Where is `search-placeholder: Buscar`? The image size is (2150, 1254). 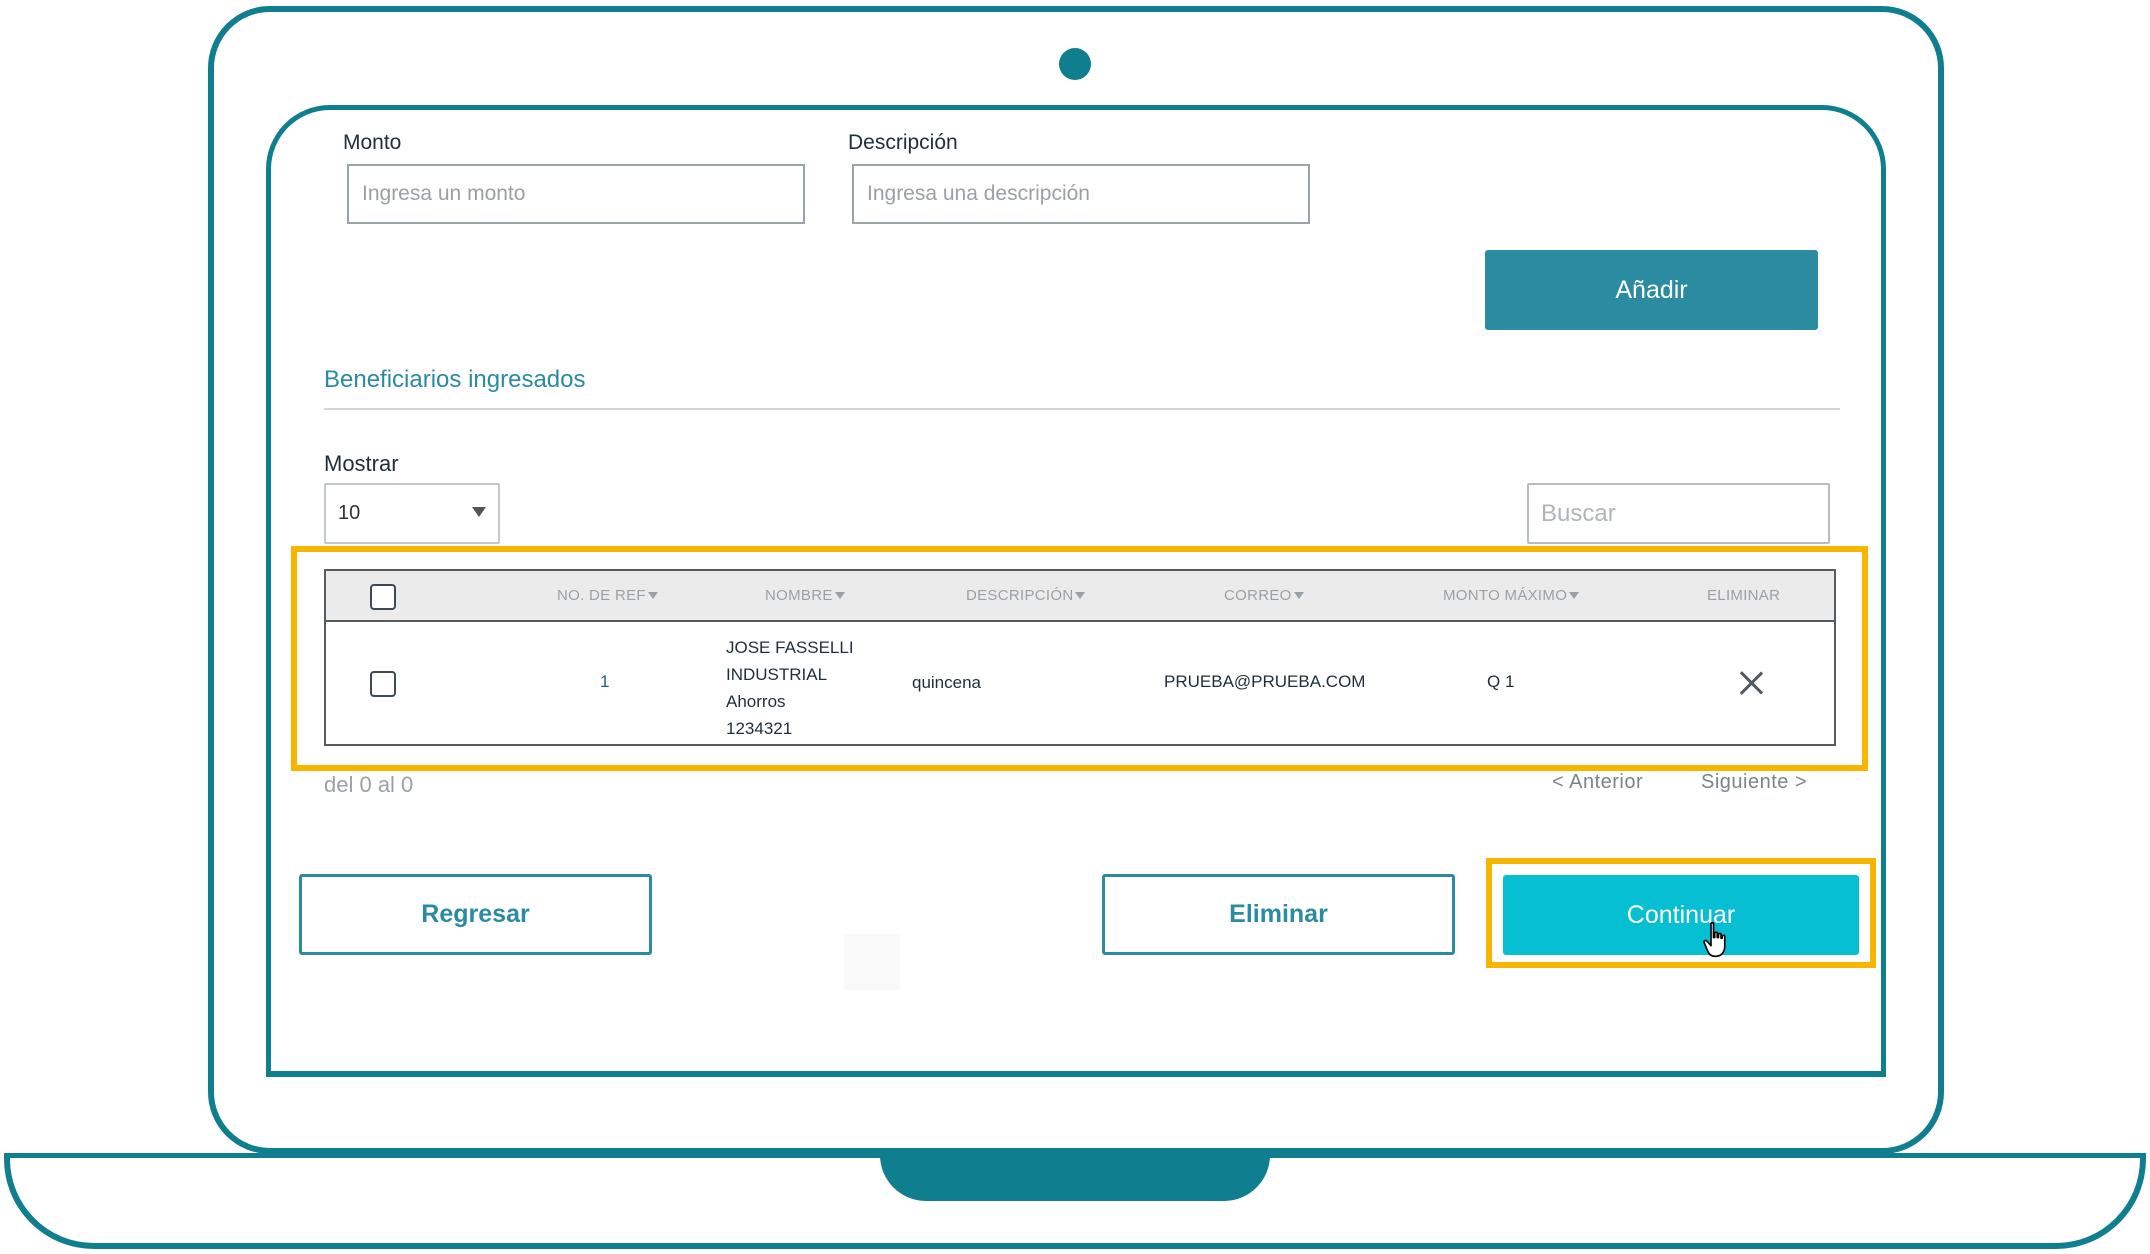 search-placeholder: Buscar is located at coordinates (1578, 513).